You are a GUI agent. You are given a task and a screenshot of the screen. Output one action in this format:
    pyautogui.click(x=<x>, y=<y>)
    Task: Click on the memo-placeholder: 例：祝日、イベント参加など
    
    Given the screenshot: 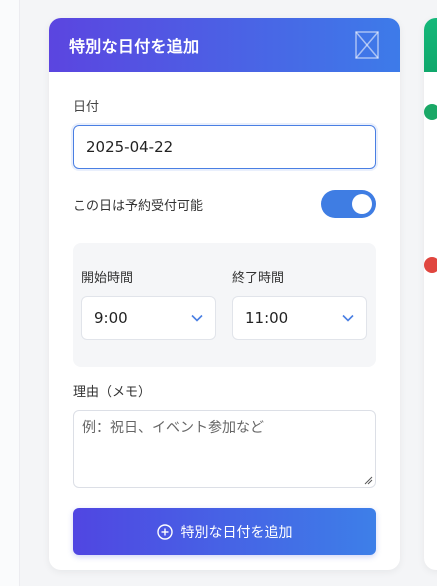 What is the action you would take?
    pyautogui.click(x=173, y=428)
    